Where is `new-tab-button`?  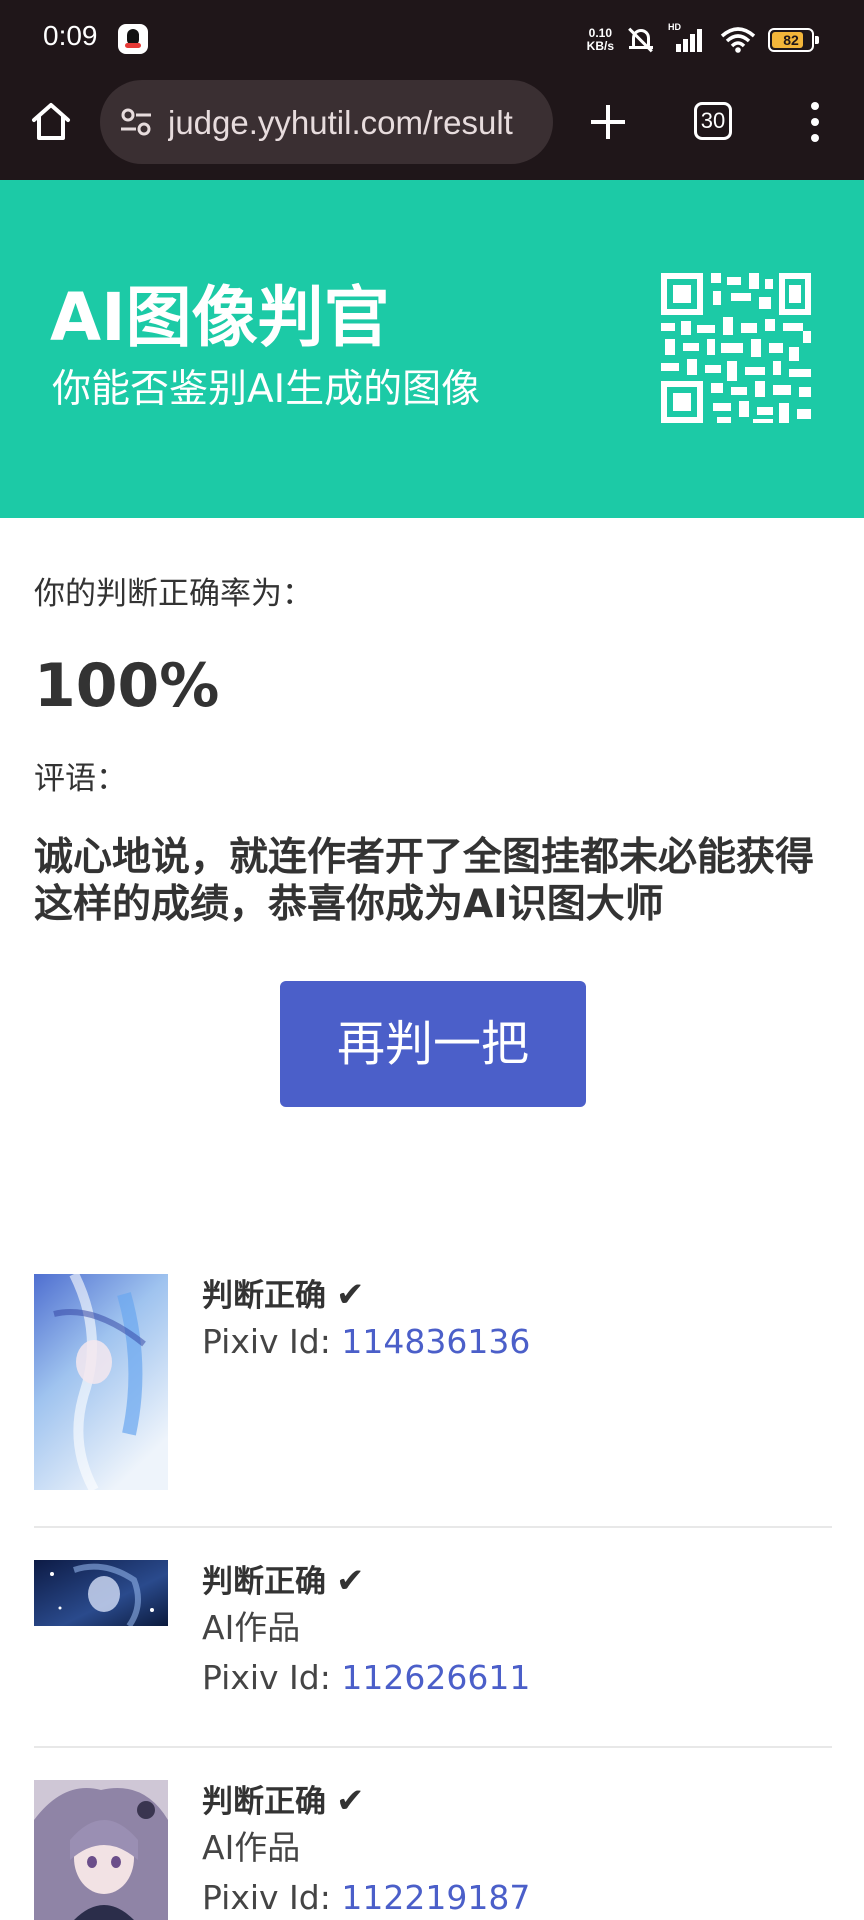
new-tab-button is located at coordinates (608, 122).